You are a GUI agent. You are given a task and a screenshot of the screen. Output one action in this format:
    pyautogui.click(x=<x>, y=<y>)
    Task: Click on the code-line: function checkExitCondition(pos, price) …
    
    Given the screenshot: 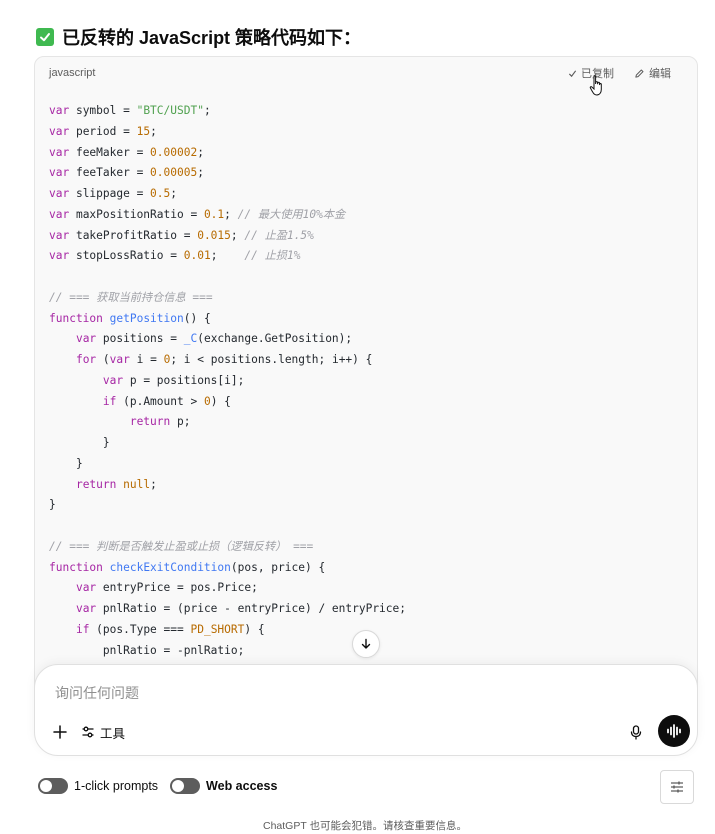 What is the action you would take?
    pyautogui.click(x=187, y=567)
    